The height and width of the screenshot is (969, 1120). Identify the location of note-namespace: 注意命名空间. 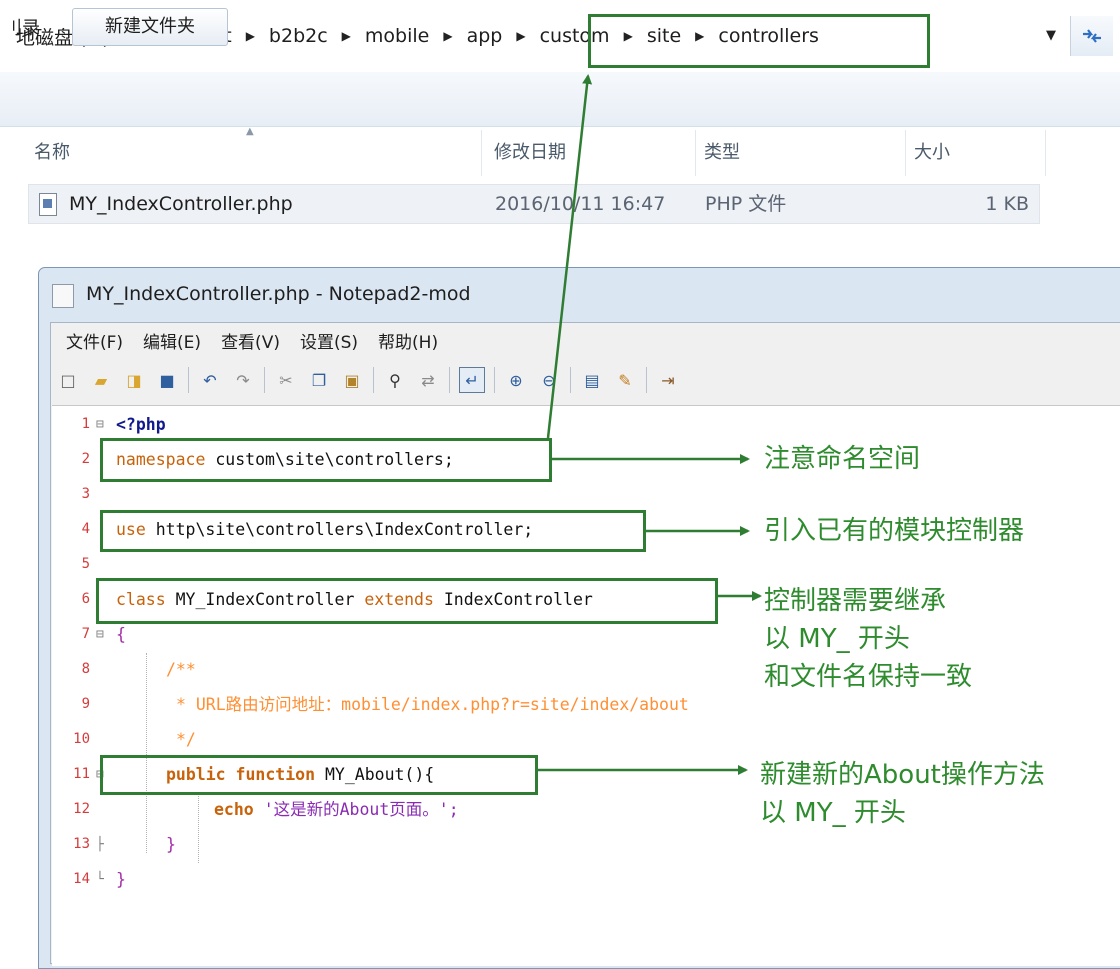
(842, 459).